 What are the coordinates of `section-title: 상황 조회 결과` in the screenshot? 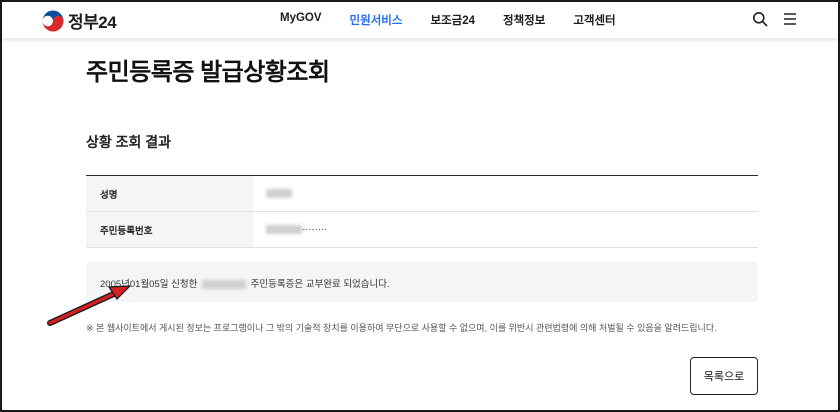 It's located at (129, 142).